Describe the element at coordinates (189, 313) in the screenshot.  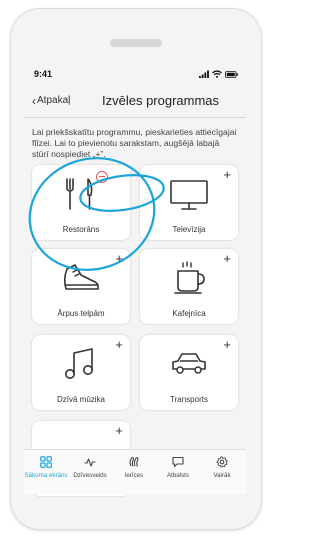
I see `tile-label: Kafejnīca` at that location.